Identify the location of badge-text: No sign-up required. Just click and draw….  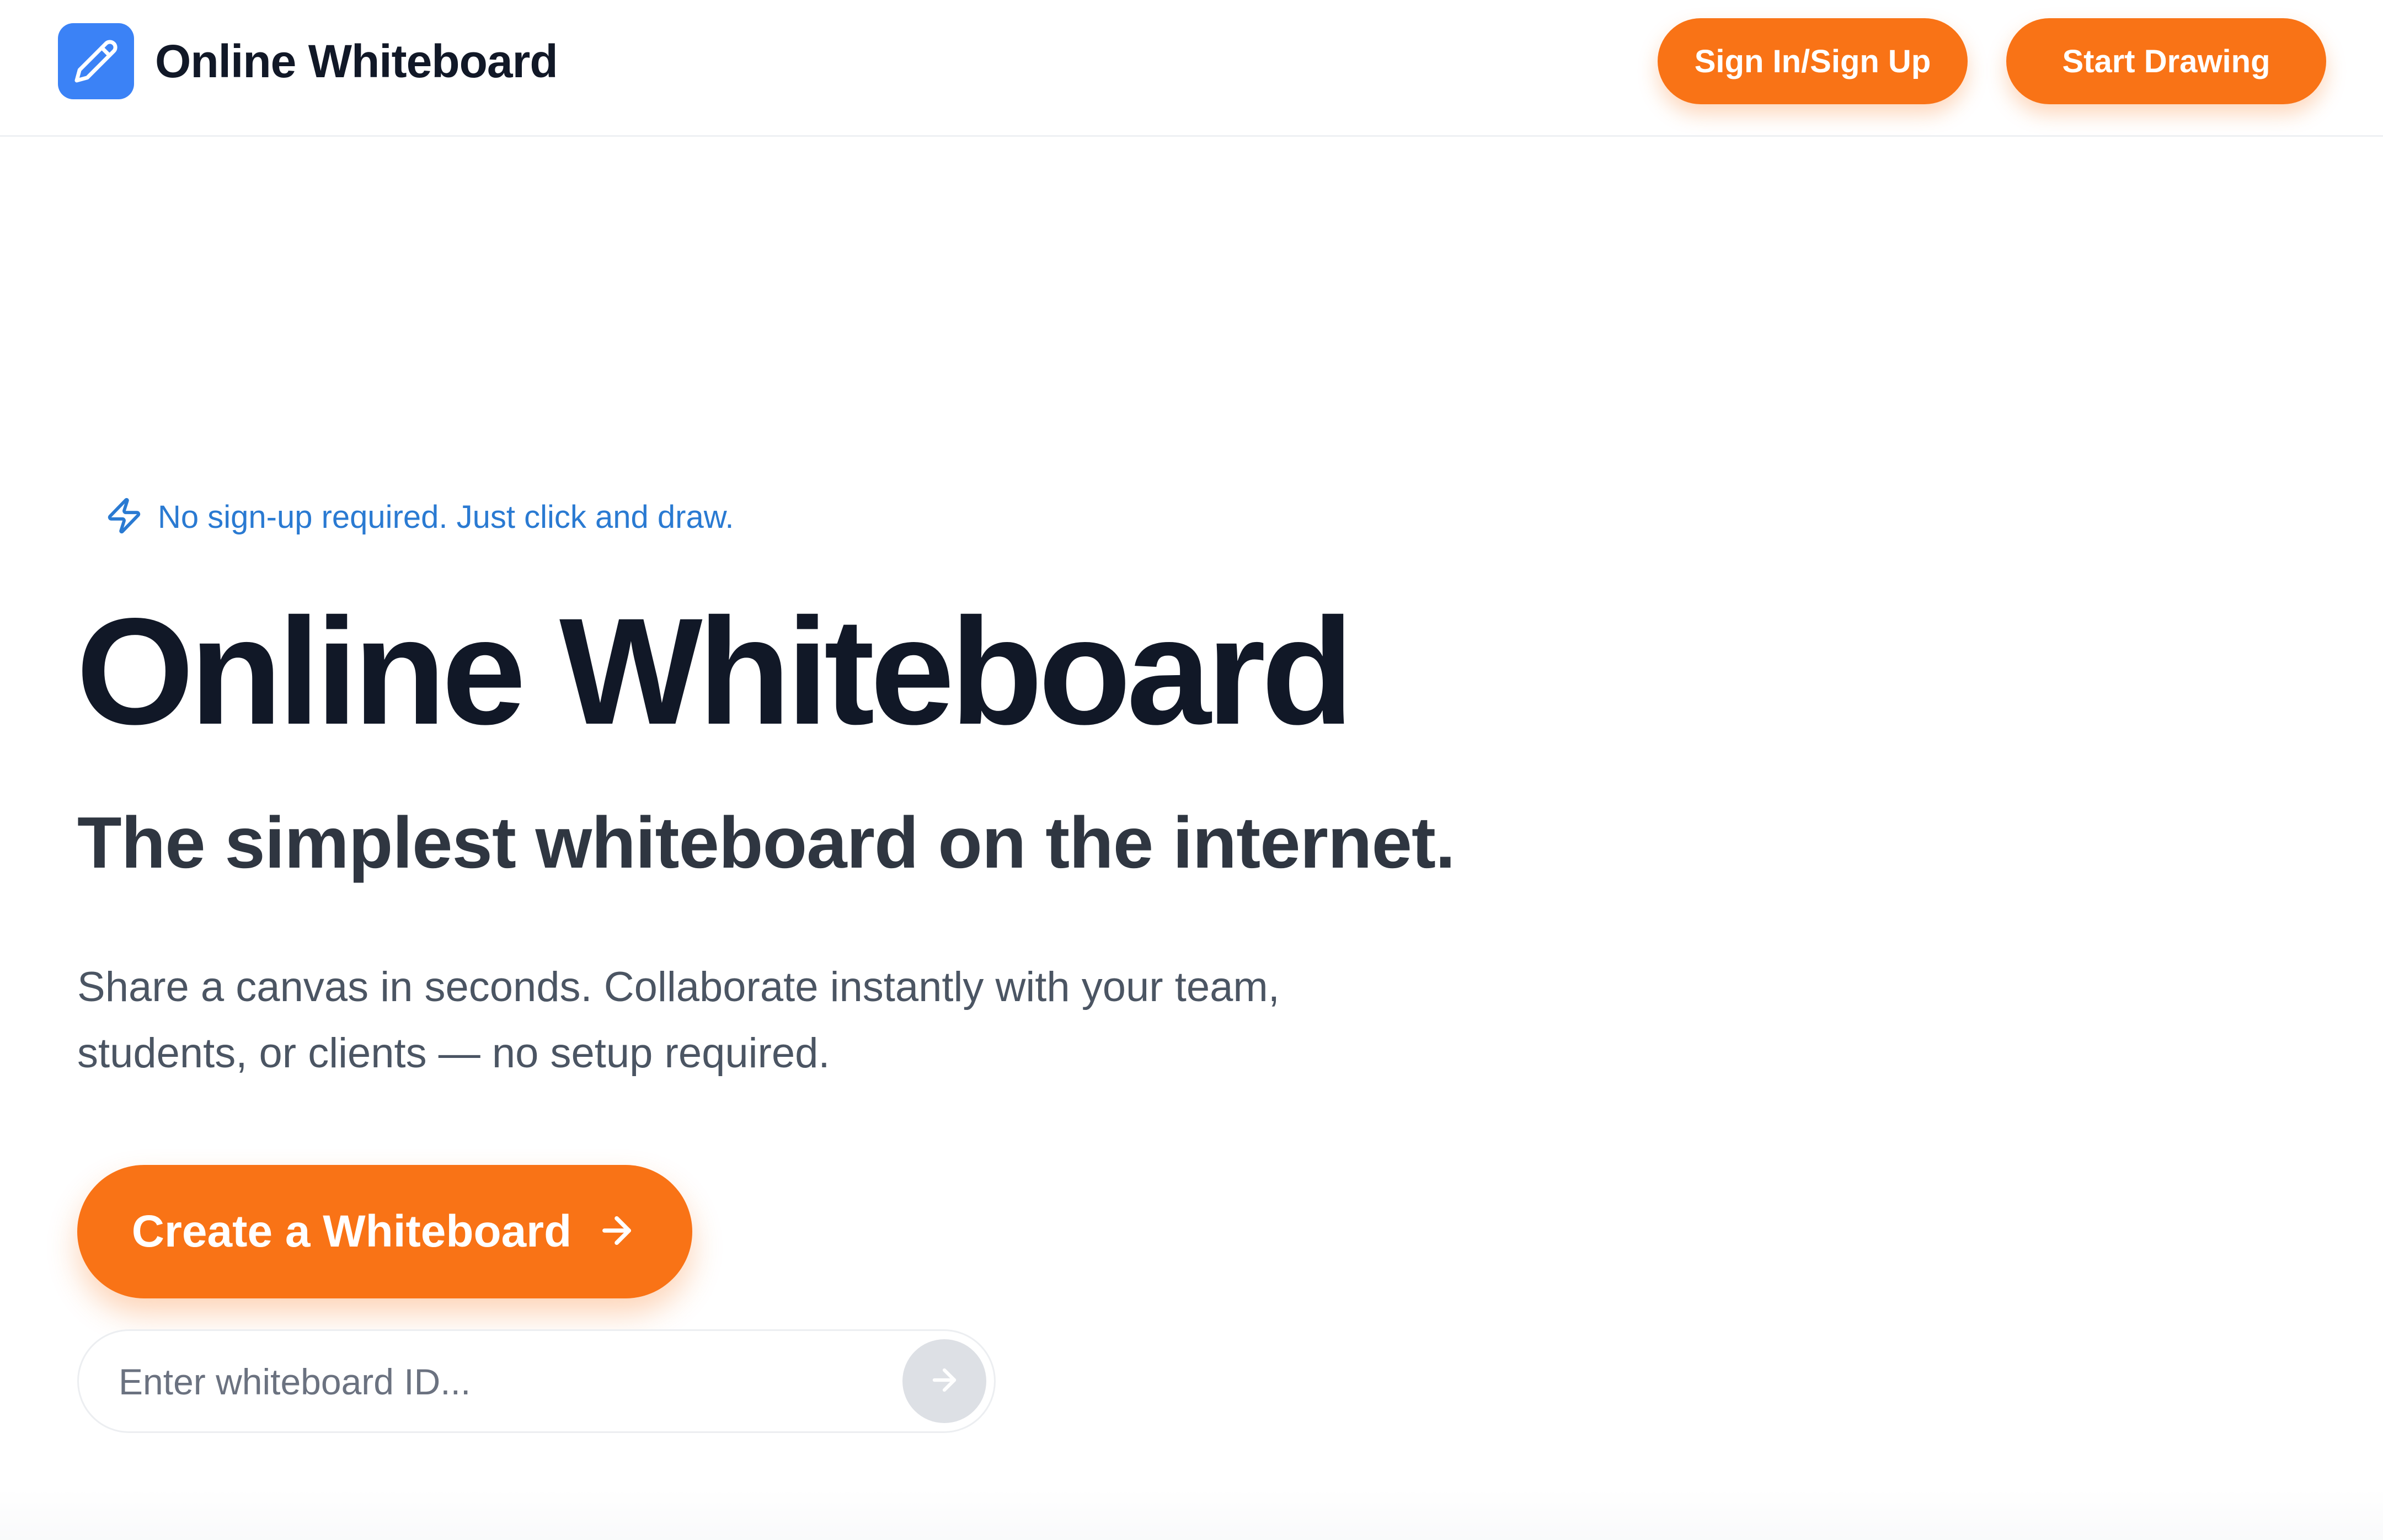
(446, 517).